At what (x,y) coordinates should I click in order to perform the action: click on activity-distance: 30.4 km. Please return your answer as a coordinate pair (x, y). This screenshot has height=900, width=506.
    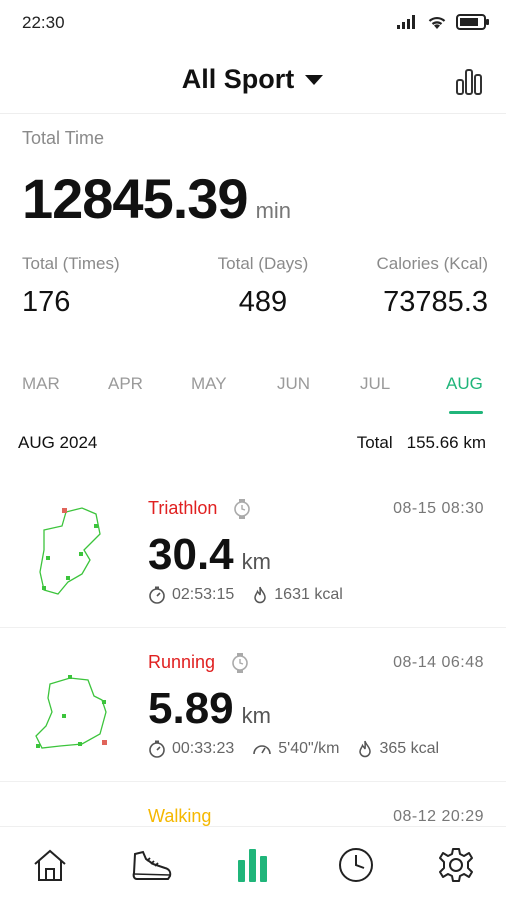
    Looking at the image, I should click on (209, 555).